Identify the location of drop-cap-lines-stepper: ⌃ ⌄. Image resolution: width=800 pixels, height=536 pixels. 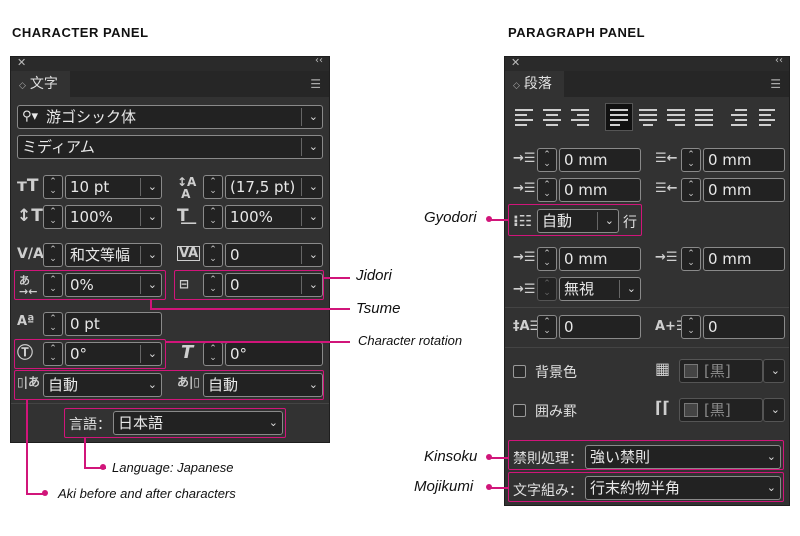
(547, 327).